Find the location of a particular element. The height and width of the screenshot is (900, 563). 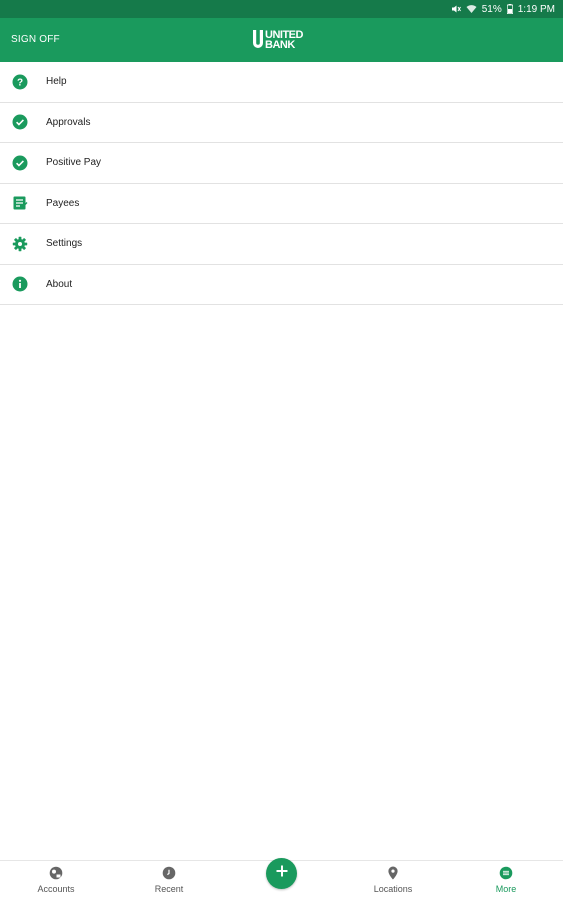

united-bank-logo-mark is located at coordinates (258, 39).